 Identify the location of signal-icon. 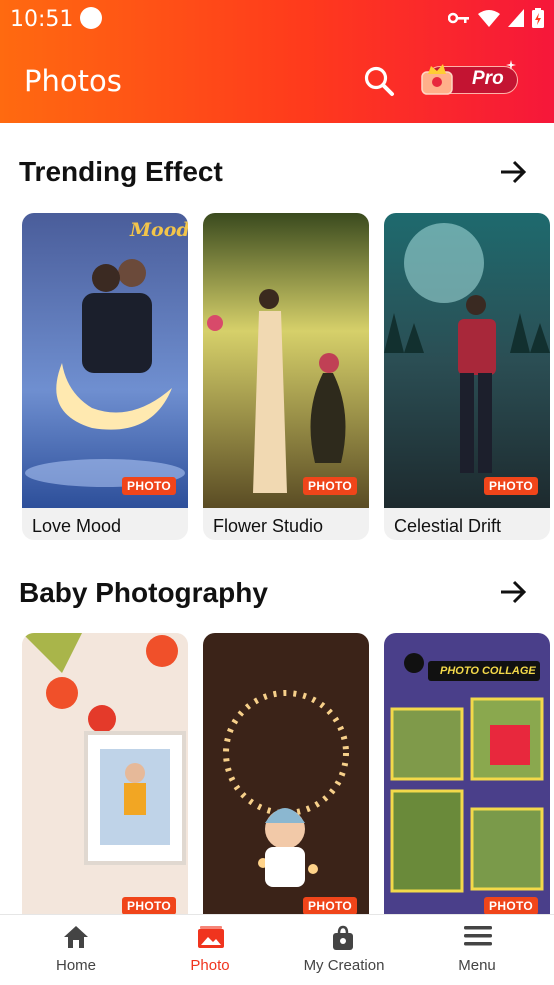
(516, 18).